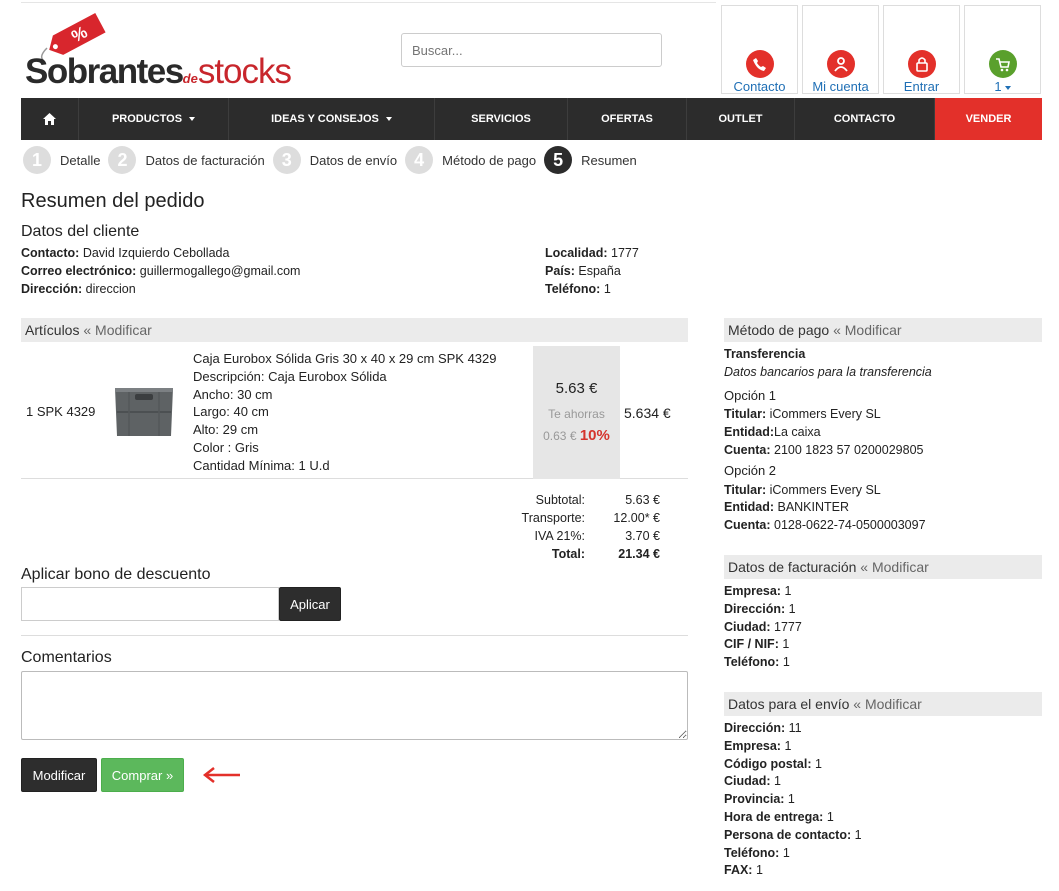 The image size is (1059, 891). What do you see at coordinates (755, 608) in the screenshot?
I see `field-label: Dirección:` at bounding box center [755, 608].